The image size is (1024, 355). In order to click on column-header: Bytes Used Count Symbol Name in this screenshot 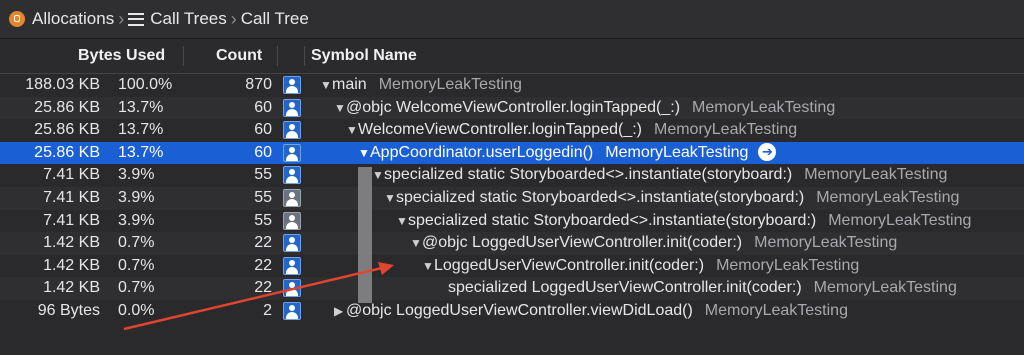, I will do `click(512, 56)`.